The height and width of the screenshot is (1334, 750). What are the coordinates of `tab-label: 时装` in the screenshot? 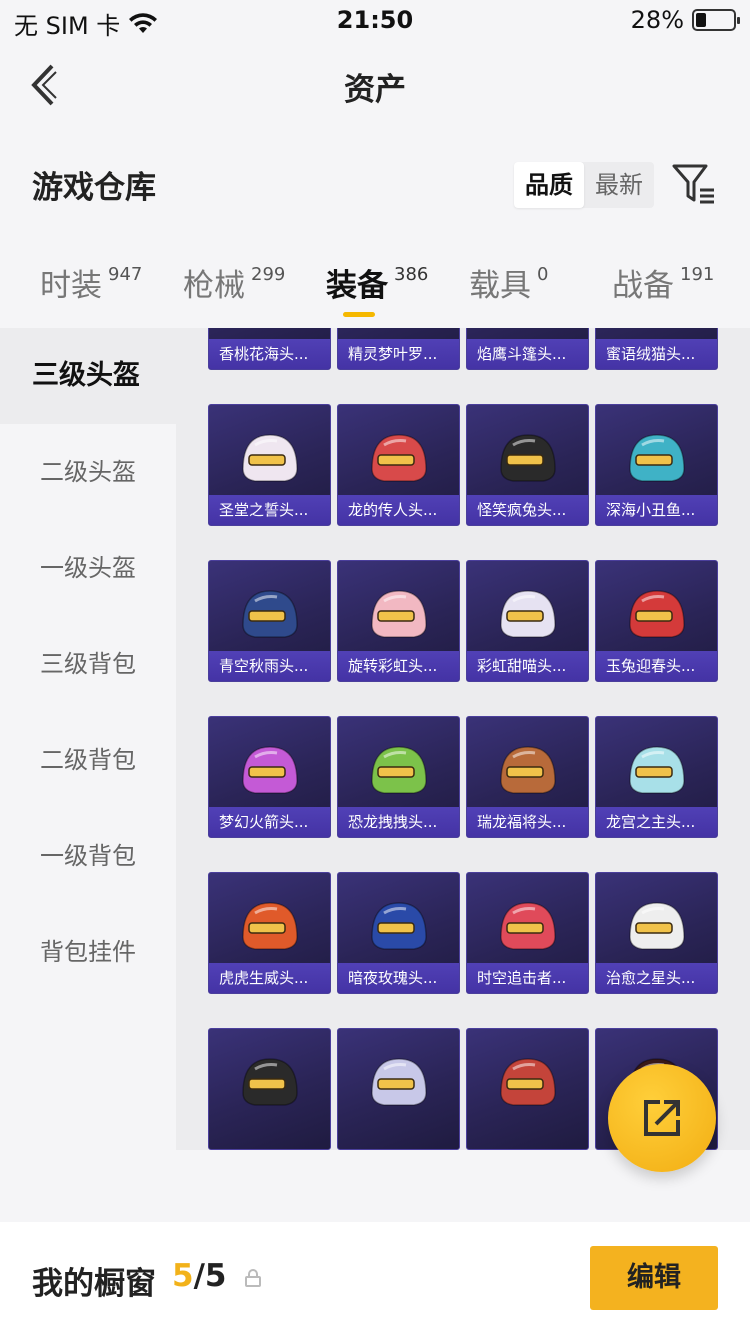 It's located at (71, 286).